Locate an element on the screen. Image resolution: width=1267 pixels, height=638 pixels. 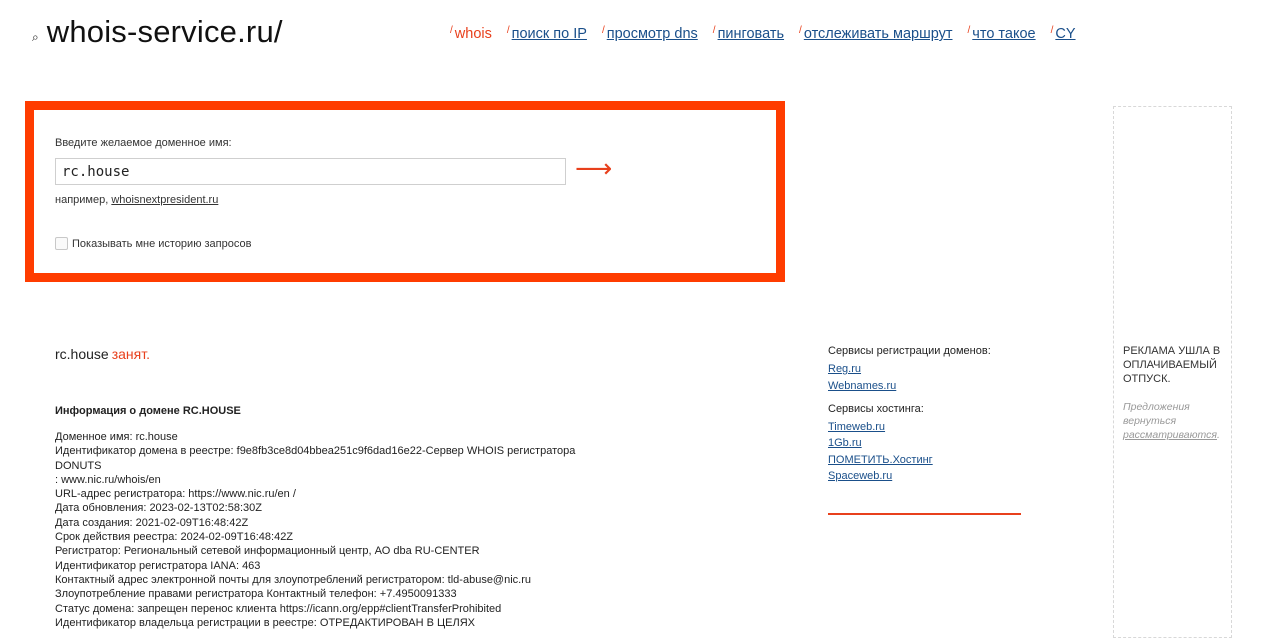
whois-line: Дата обновления: 2023-02-13T02:58:30Z is located at coordinates (158, 508).